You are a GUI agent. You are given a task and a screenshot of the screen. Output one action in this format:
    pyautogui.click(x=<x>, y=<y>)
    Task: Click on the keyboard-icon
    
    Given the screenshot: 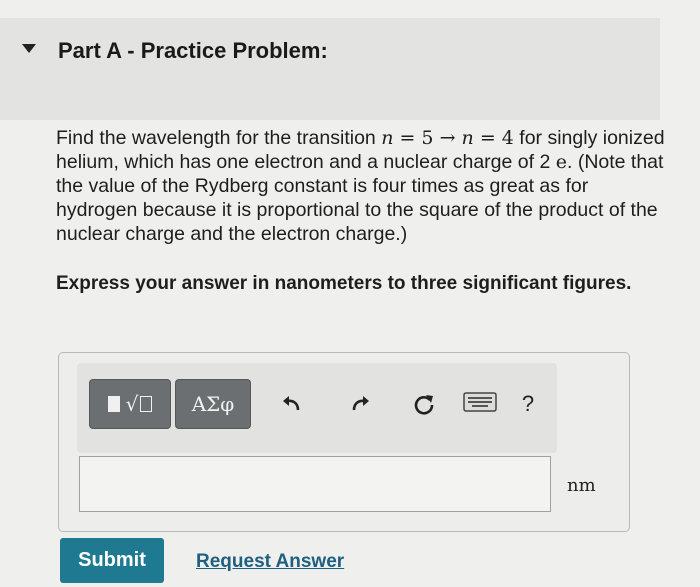 What is the action you would take?
    pyautogui.click(x=480, y=402)
    